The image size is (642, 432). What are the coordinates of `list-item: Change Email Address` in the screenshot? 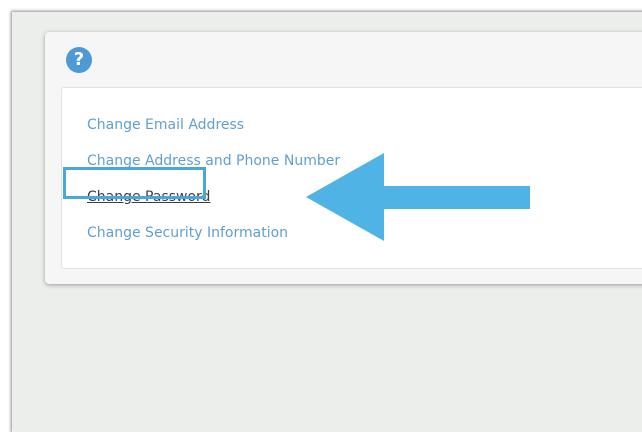 It's located at (213, 134).